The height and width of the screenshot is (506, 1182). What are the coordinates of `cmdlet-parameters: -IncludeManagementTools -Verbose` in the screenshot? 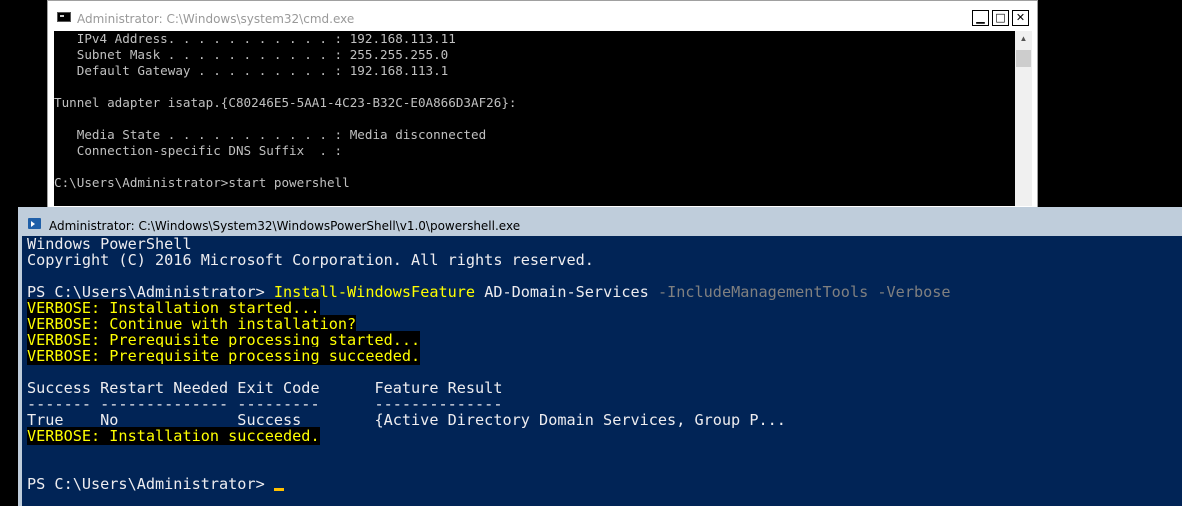 It's located at (804, 292).